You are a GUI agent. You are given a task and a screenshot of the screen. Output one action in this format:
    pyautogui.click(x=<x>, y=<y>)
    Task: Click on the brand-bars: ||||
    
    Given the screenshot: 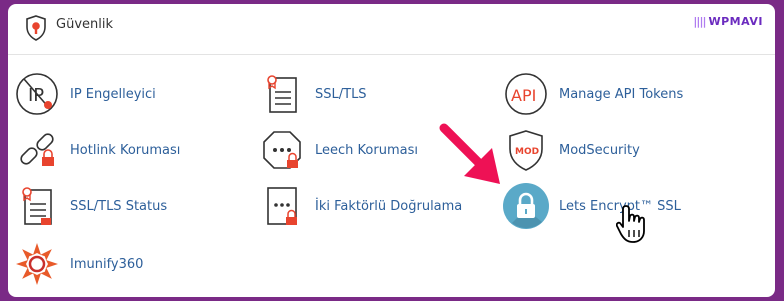 What is the action you would take?
    pyautogui.click(x=699, y=21)
    